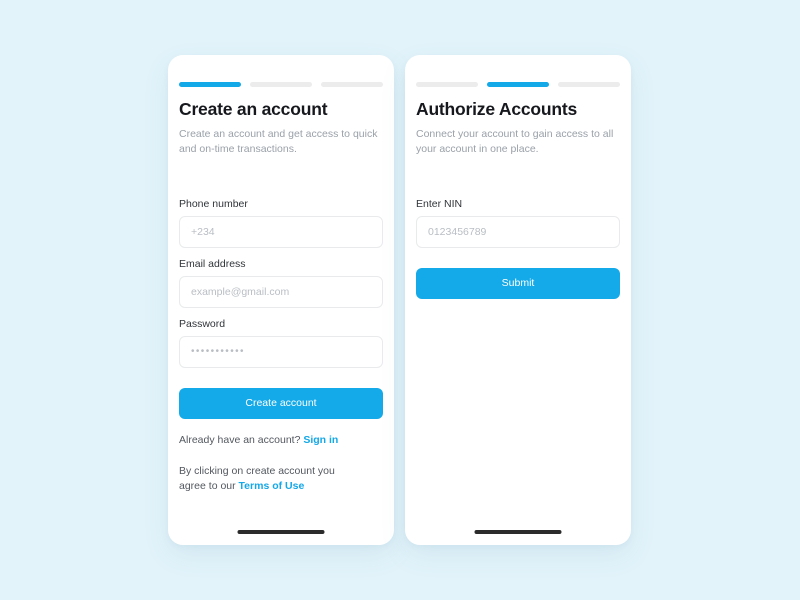  What do you see at coordinates (253, 109) in the screenshot?
I see `page-title: Create an account` at bounding box center [253, 109].